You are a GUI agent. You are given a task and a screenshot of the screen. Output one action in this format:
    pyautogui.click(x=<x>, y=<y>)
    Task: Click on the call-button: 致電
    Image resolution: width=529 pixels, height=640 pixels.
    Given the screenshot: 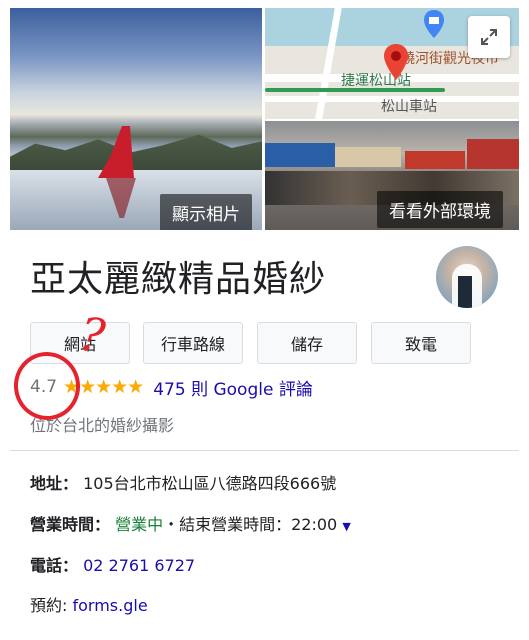 What is the action you would take?
    pyautogui.click(x=421, y=343)
    